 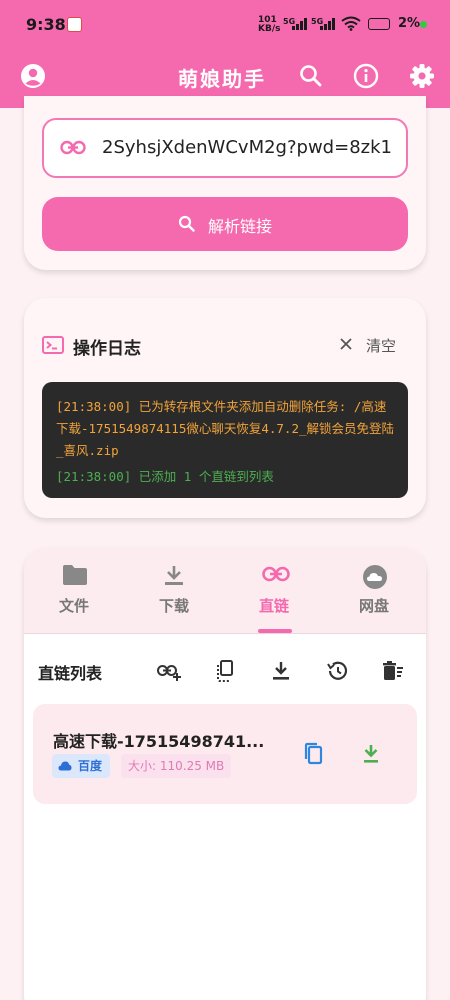 I want to click on source-badge: 百度, so click(x=81, y=766).